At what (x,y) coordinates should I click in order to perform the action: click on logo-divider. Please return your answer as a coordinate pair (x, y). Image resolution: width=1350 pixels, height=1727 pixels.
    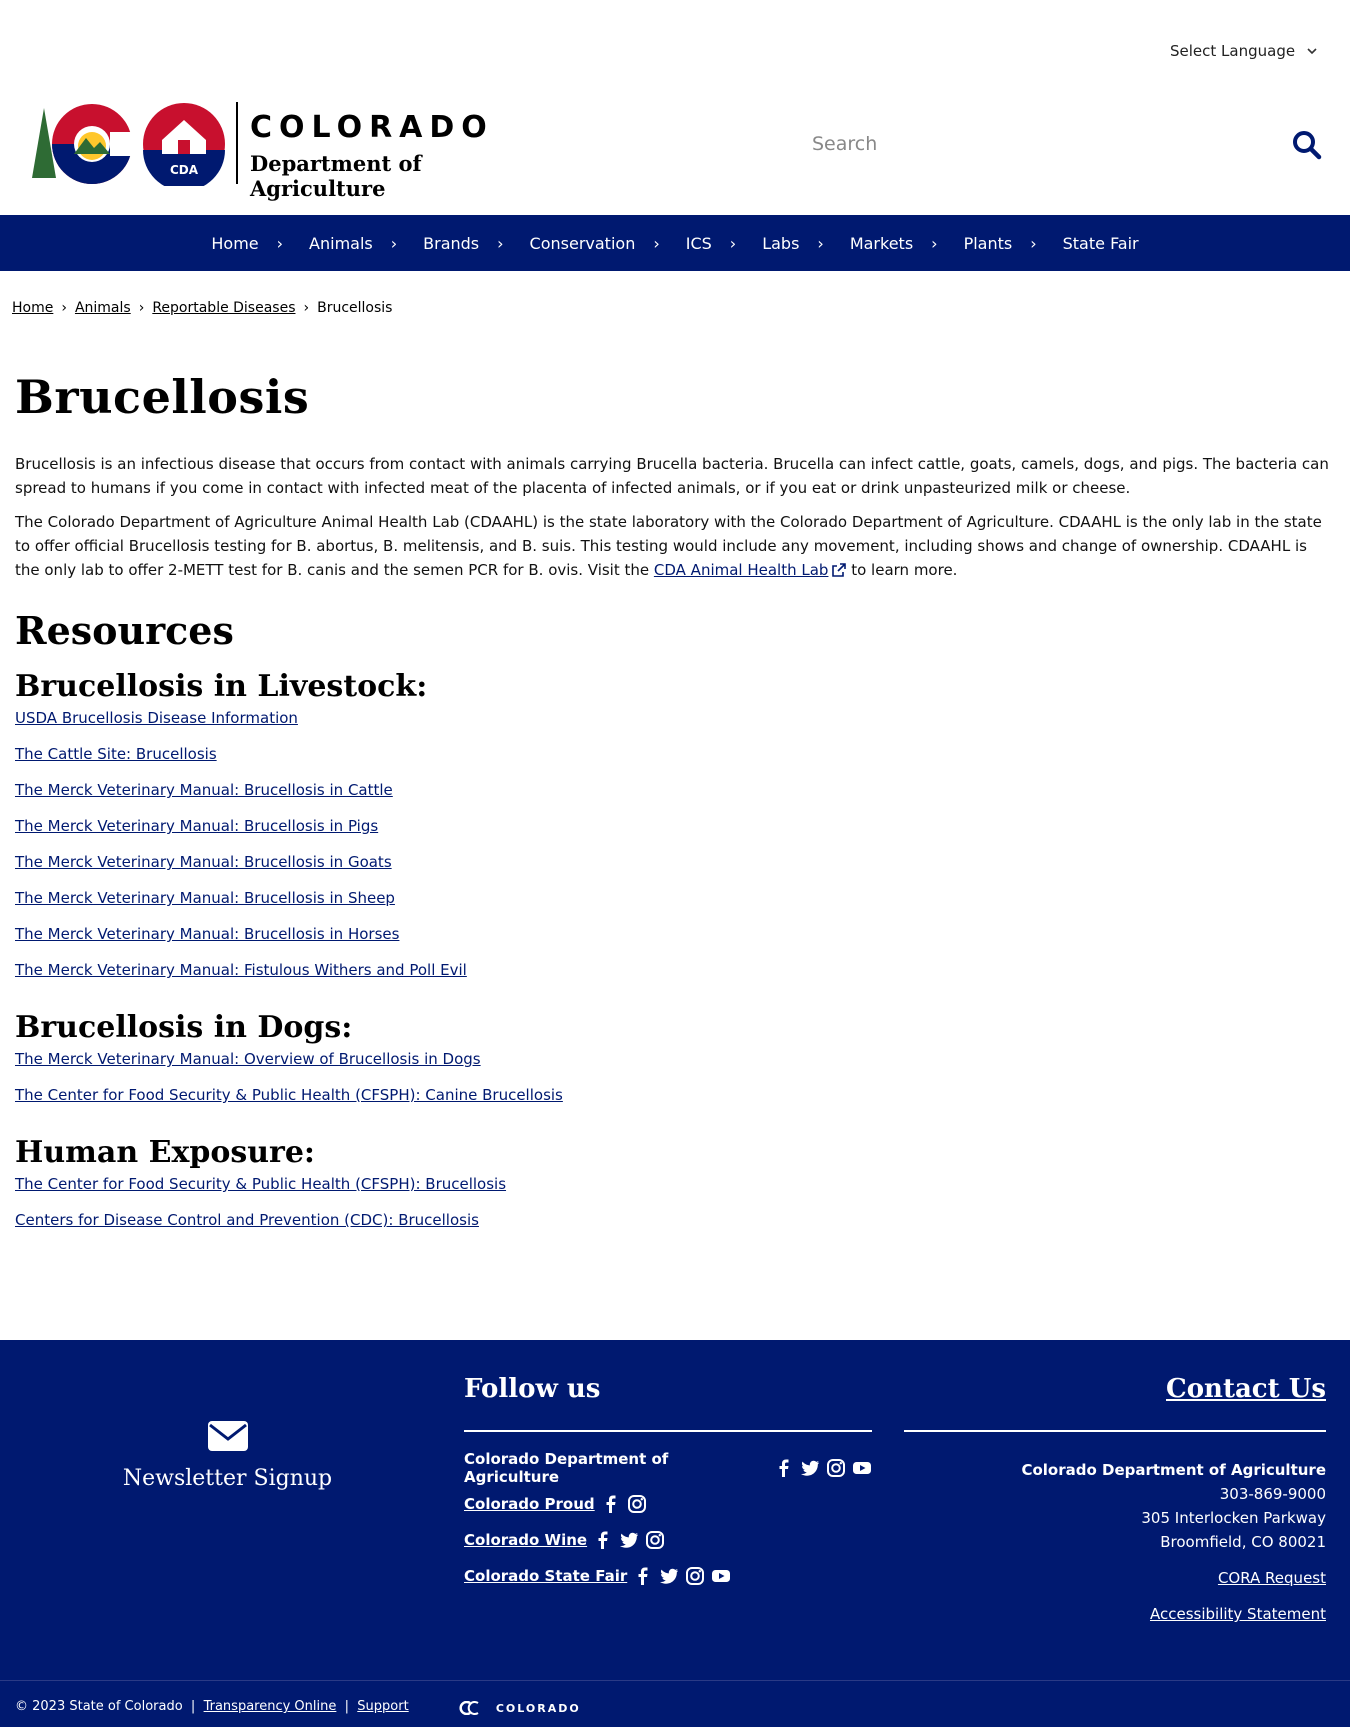
    Looking at the image, I should click on (237, 143).